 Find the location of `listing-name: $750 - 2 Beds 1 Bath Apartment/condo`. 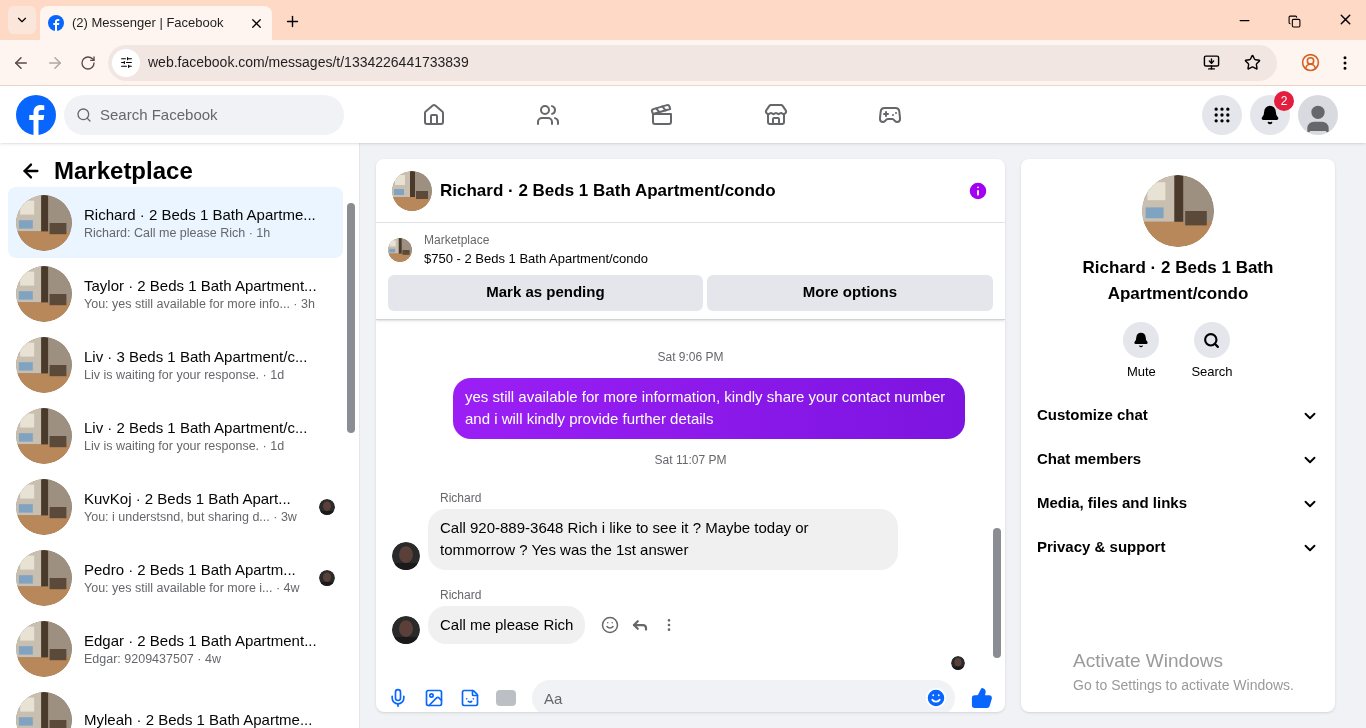

listing-name: $750 - 2 Beds 1 Bath Apartment/condo is located at coordinates (536, 259).